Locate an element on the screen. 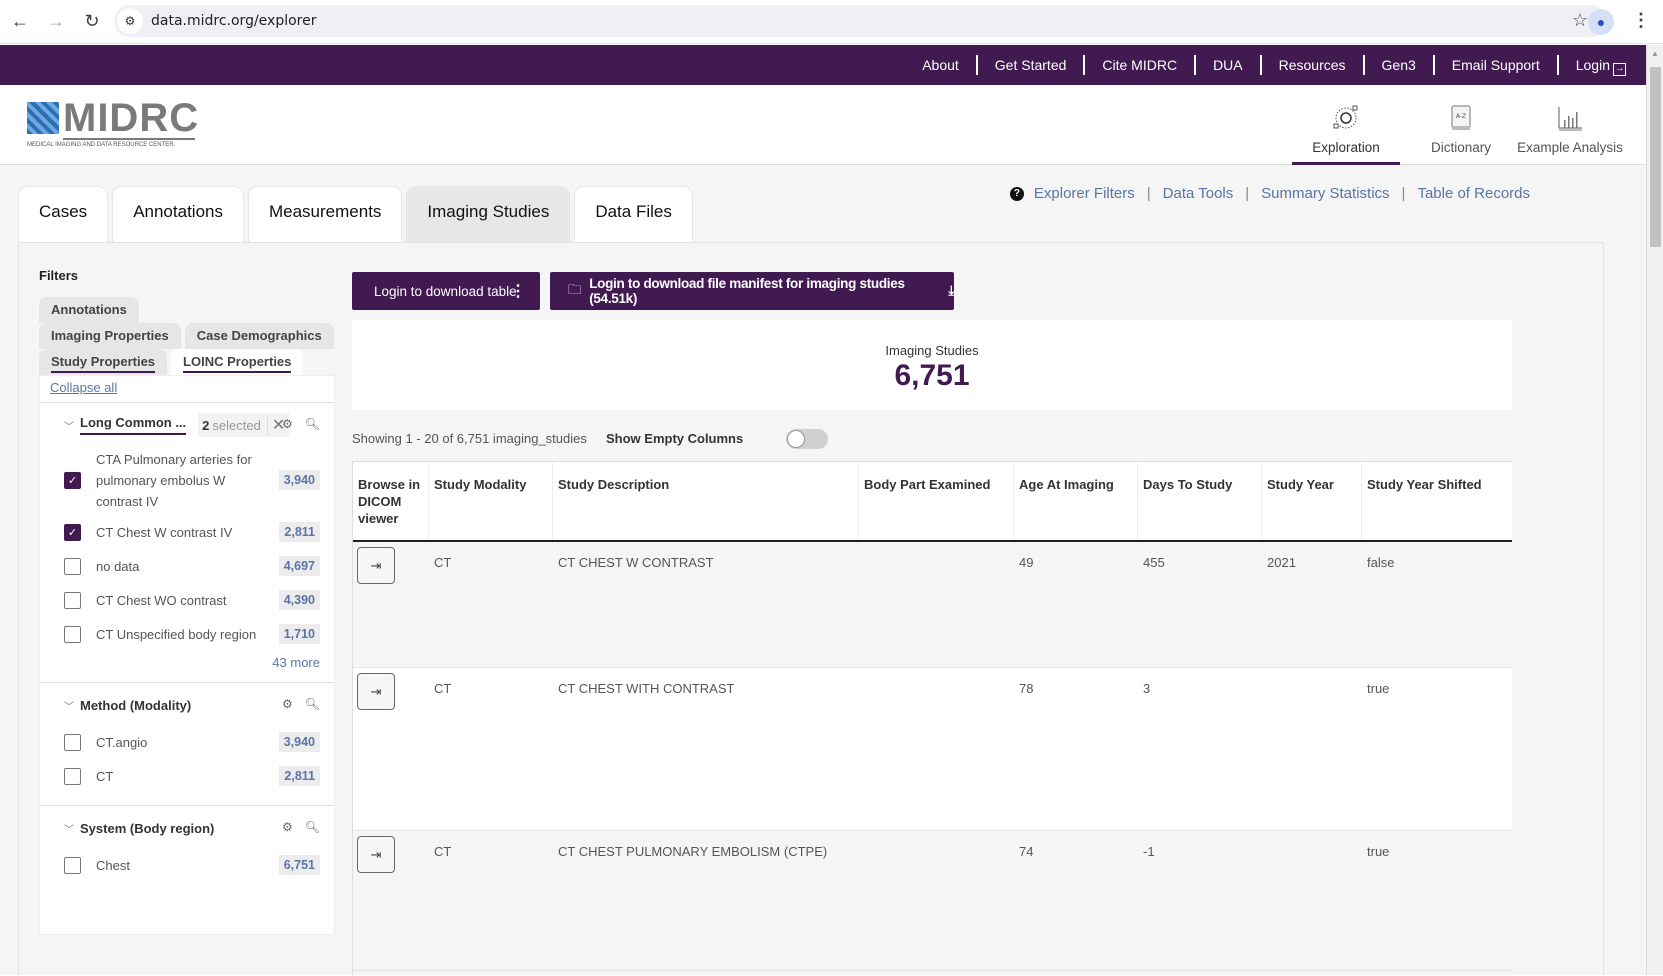  question-icon: ? is located at coordinates (1016, 193).